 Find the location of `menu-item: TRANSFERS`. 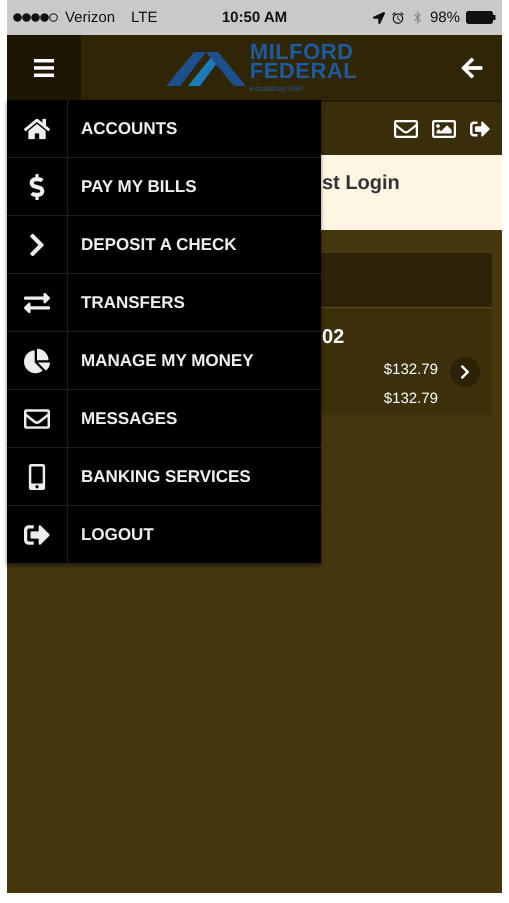

menu-item: TRANSFERS is located at coordinates (164, 303).